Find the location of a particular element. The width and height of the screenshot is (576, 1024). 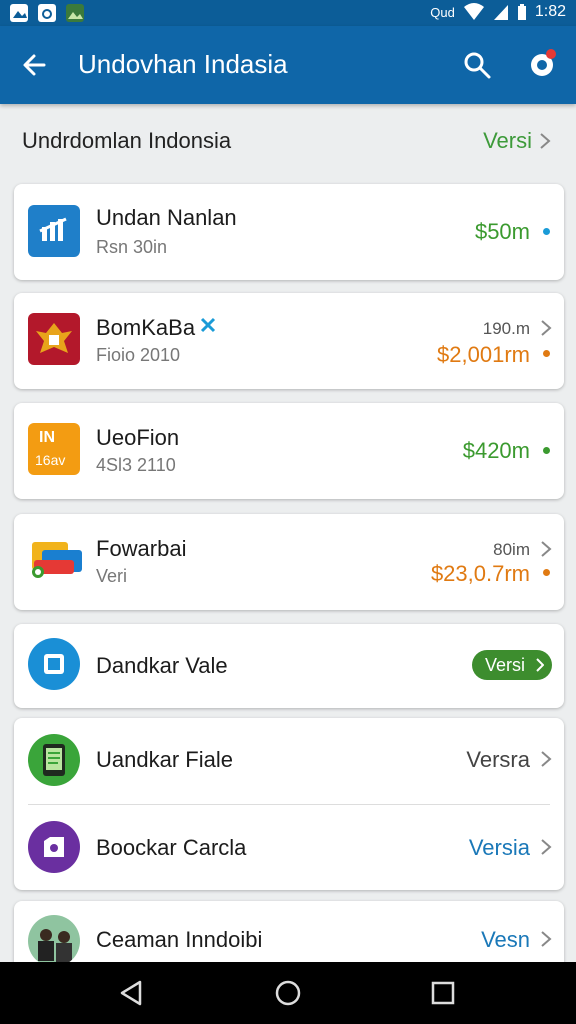

app-name: BomKaBa is located at coordinates (146, 327).